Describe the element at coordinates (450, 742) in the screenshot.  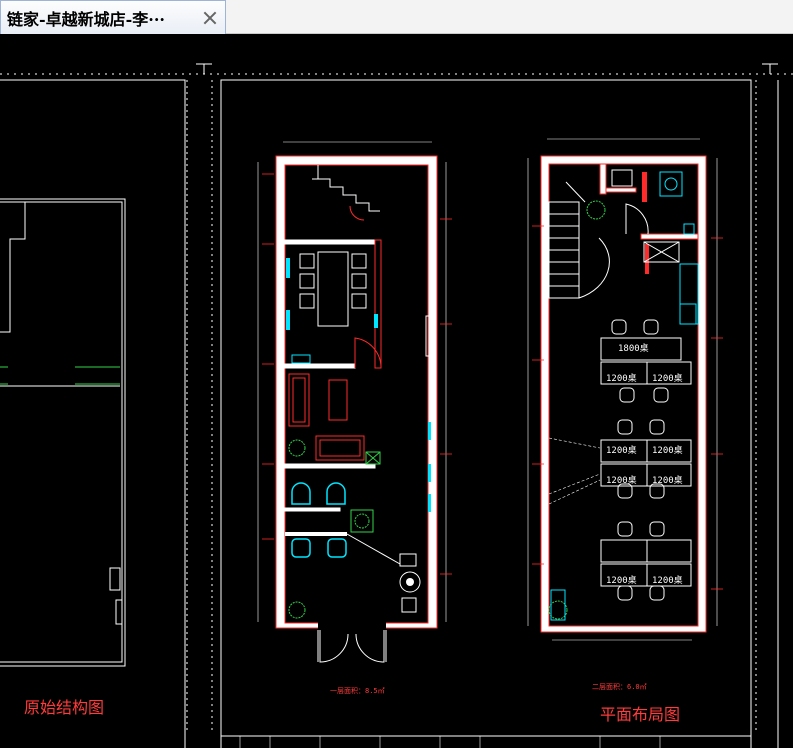
I see `title-block` at that location.